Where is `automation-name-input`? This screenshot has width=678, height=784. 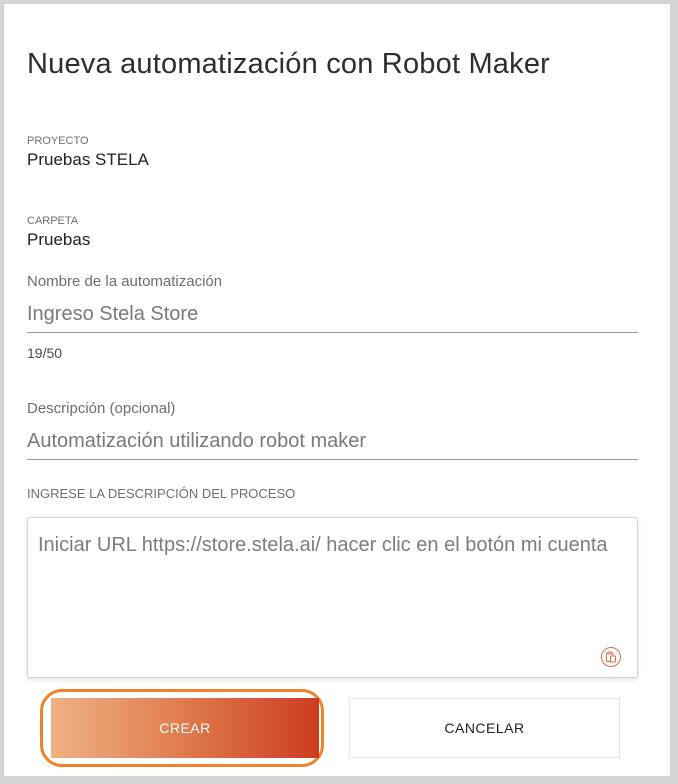
automation-name-input is located at coordinates (332, 314).